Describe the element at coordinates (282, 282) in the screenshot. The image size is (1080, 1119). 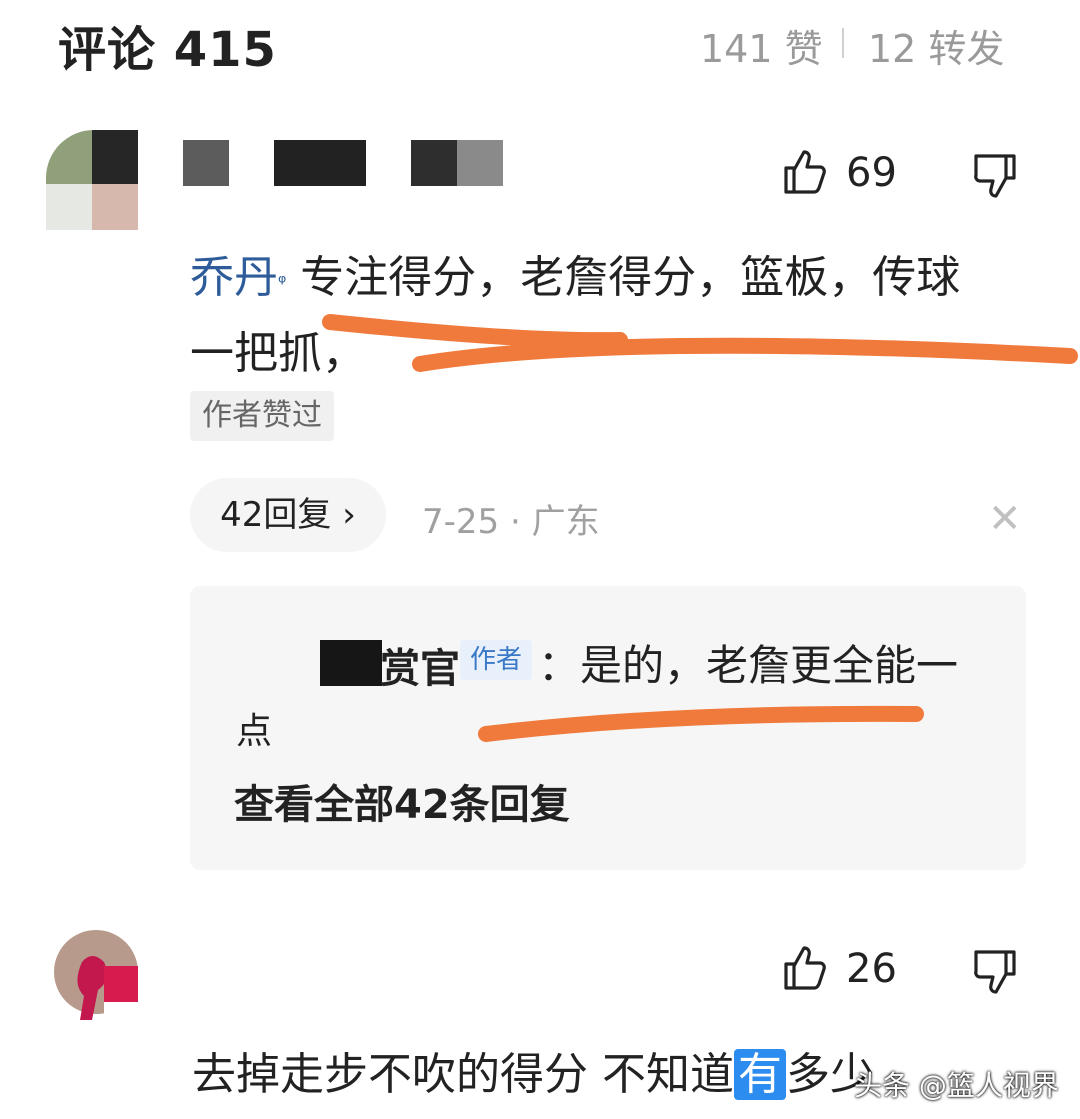
I see `search-icon: ᵠ` at that location.